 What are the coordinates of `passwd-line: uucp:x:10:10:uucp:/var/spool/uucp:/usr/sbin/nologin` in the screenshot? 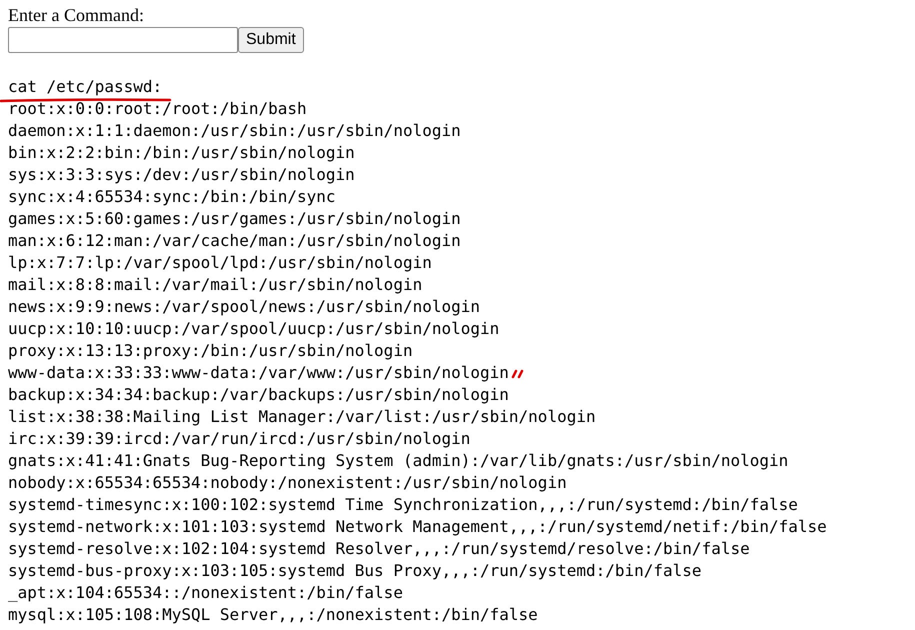 It's located at (254, 329).